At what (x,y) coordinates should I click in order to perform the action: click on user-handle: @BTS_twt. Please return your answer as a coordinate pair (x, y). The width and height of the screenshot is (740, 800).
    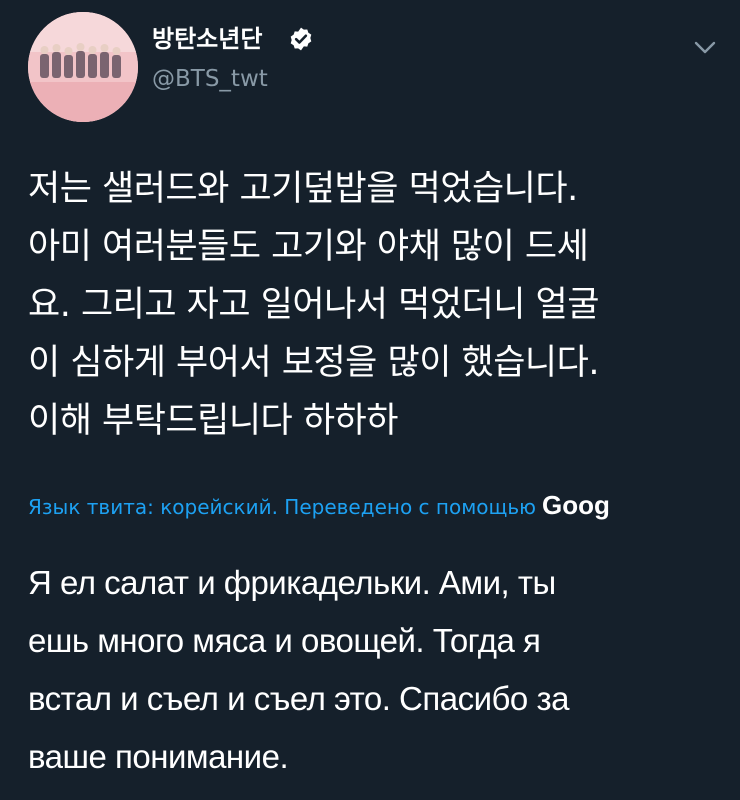
    Looking at the image, I should click on (210, 79).